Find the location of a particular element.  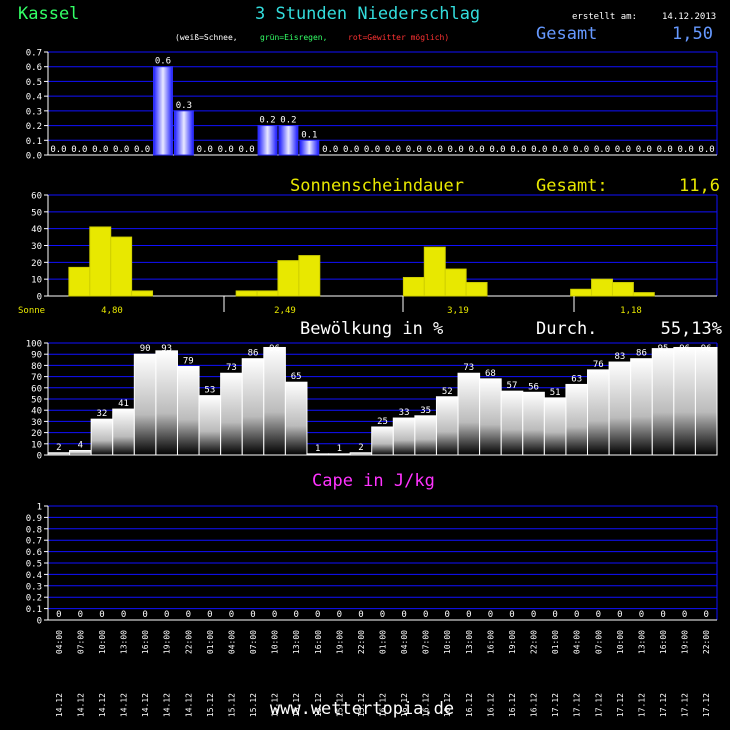

data-label: 4 is located at coordinates (80, 446).